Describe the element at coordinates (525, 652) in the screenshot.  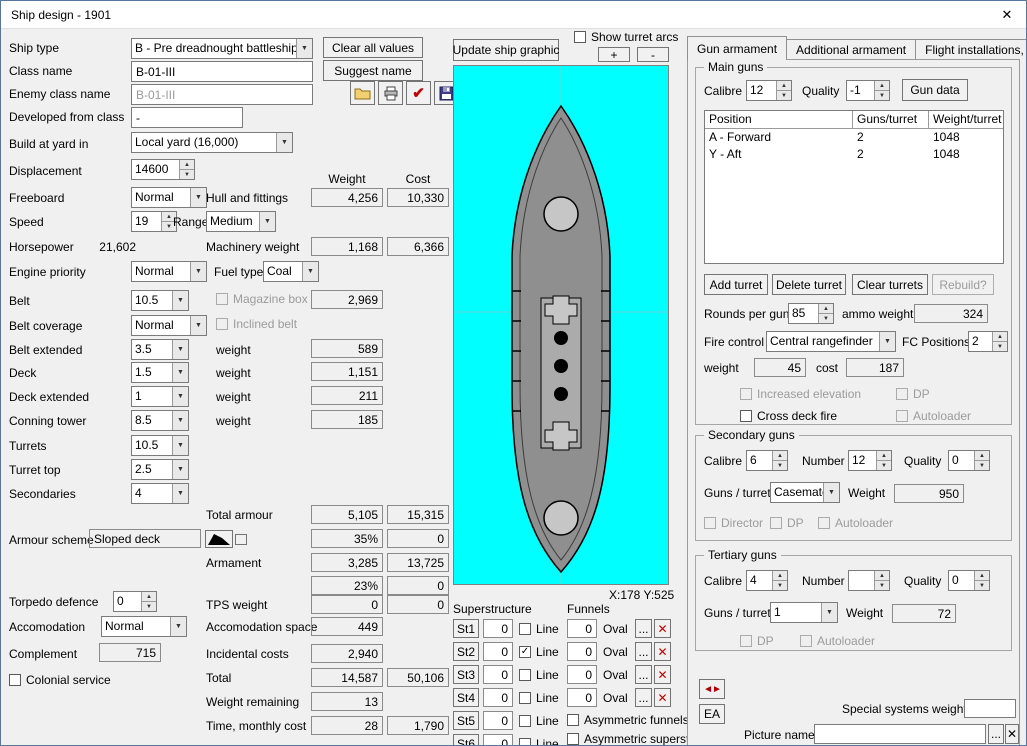
I see `checkbox-box: ✓` at that location.